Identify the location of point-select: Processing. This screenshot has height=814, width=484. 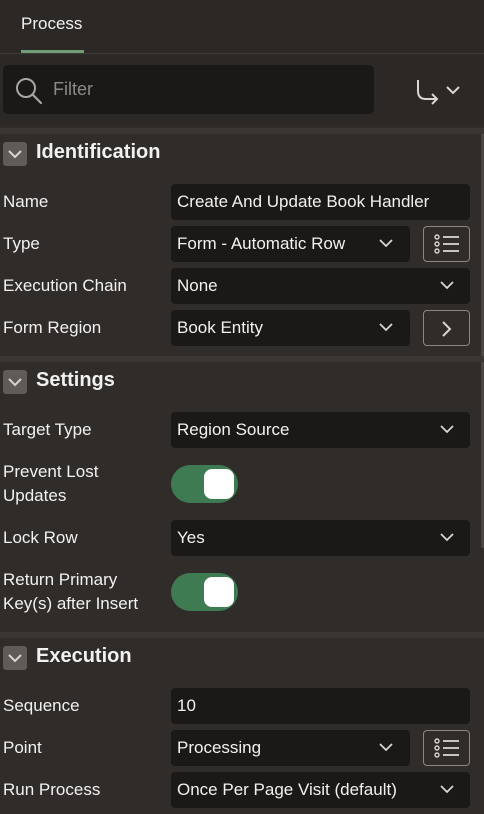
(290, 748).